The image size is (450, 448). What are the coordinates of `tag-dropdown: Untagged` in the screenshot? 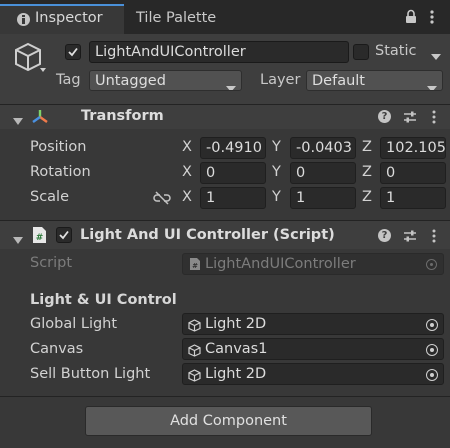 It's located at (165, 80).